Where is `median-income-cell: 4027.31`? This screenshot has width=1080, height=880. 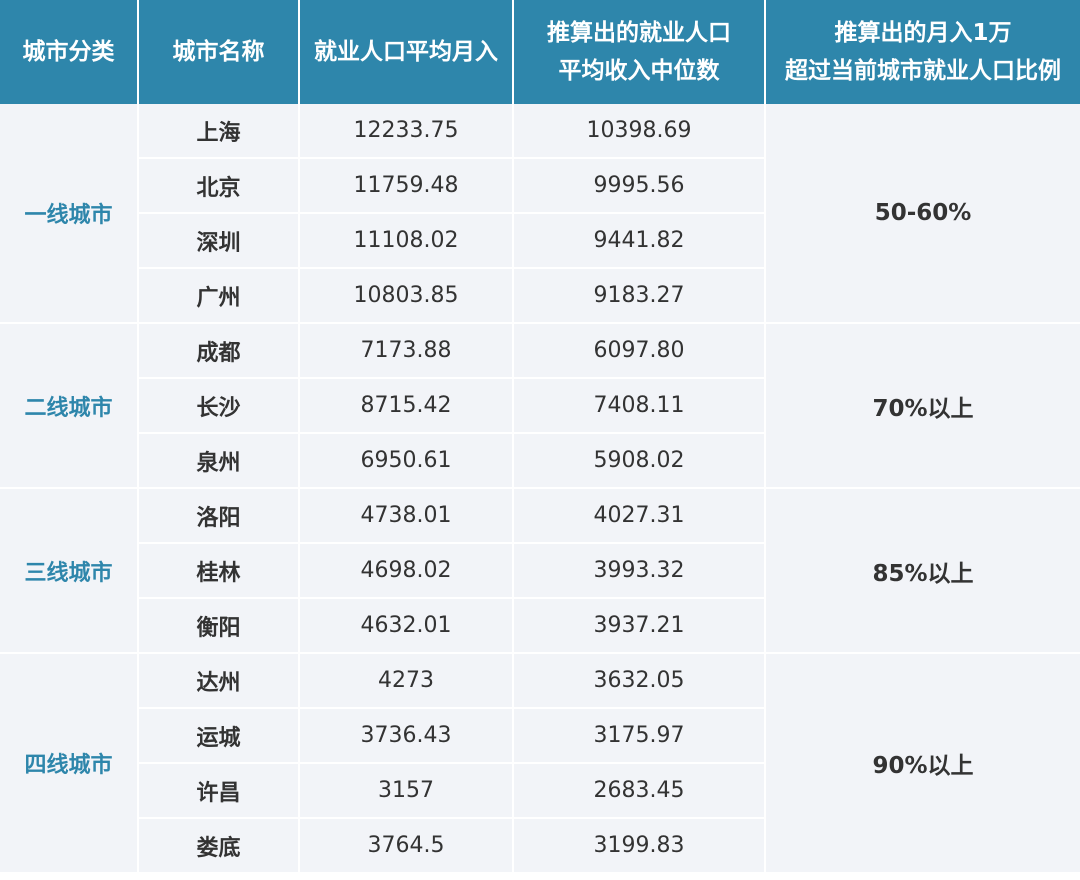 median-income-cell: 4027.31 is located at coordinates (640, 516).